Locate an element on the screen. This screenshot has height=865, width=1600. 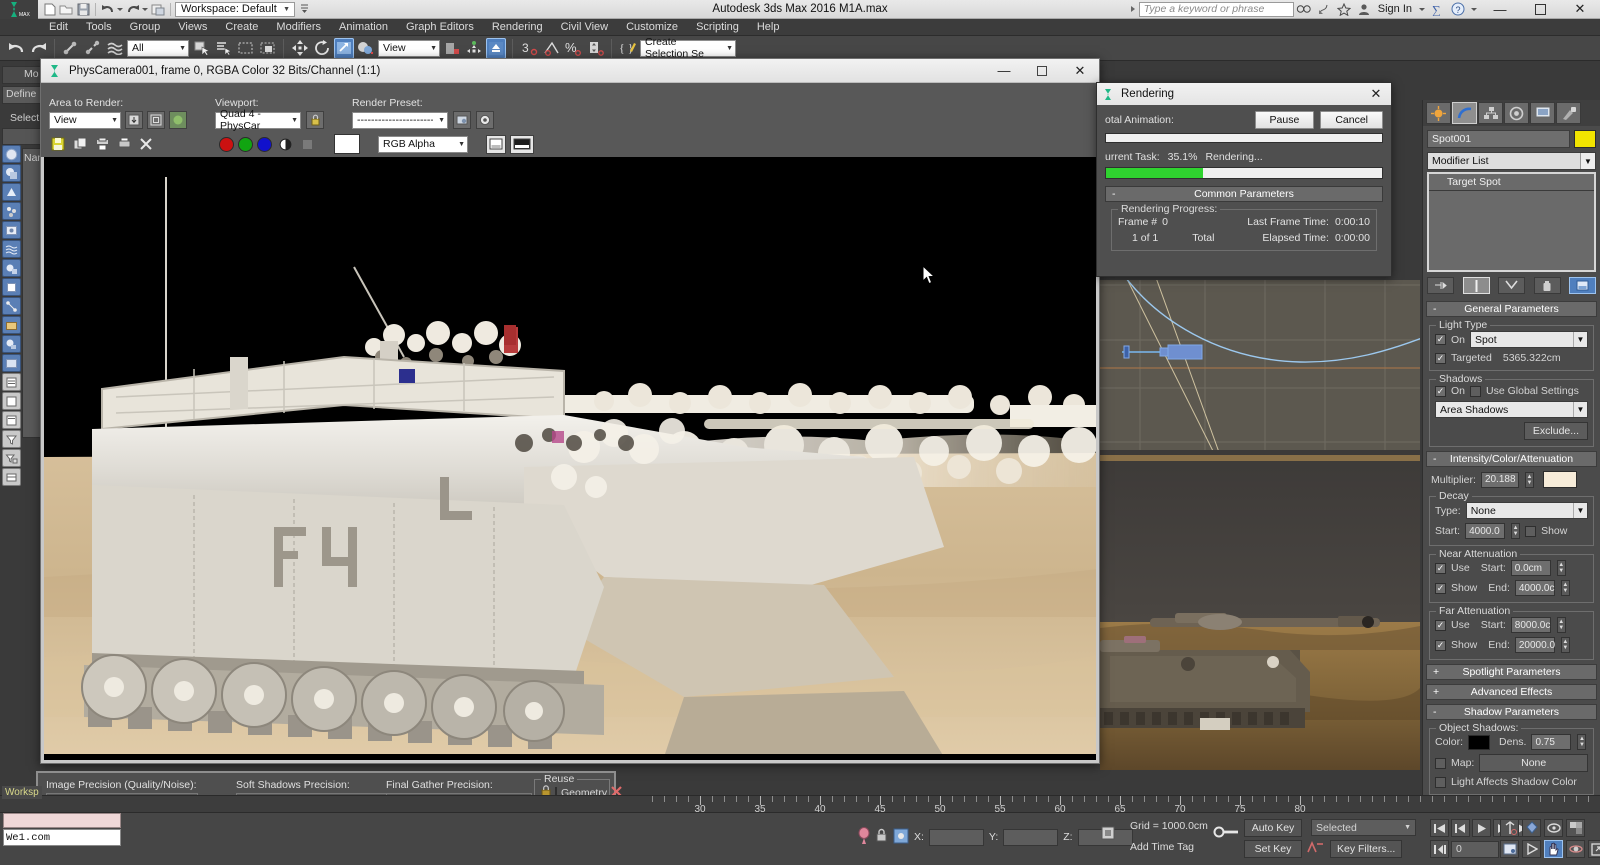
key-mode-toggle-icon is located at coordinates (1226, 833).